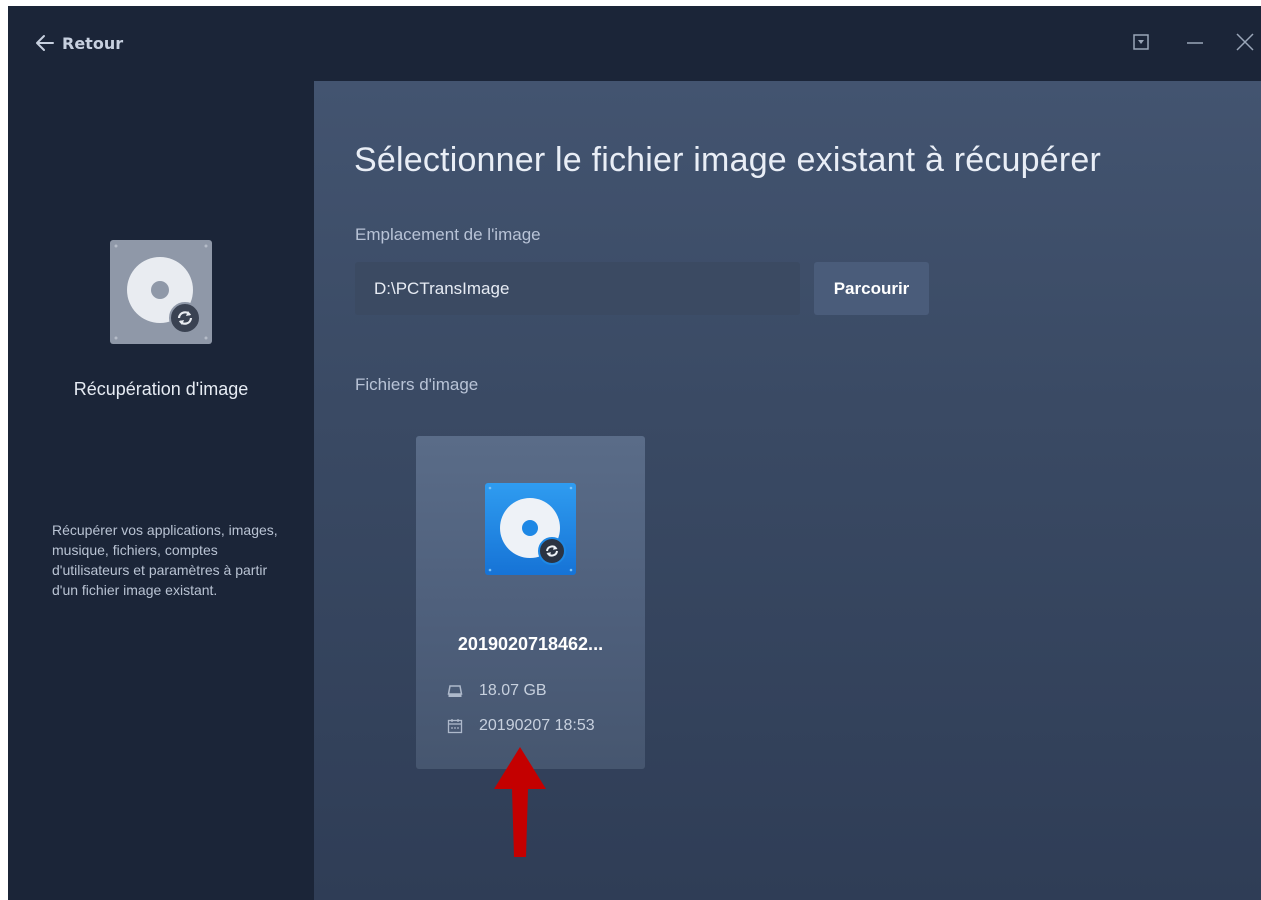 The height and width of the screenshot is (900, 1261). I want to click on title-bar: Retour, so click(634, 43).